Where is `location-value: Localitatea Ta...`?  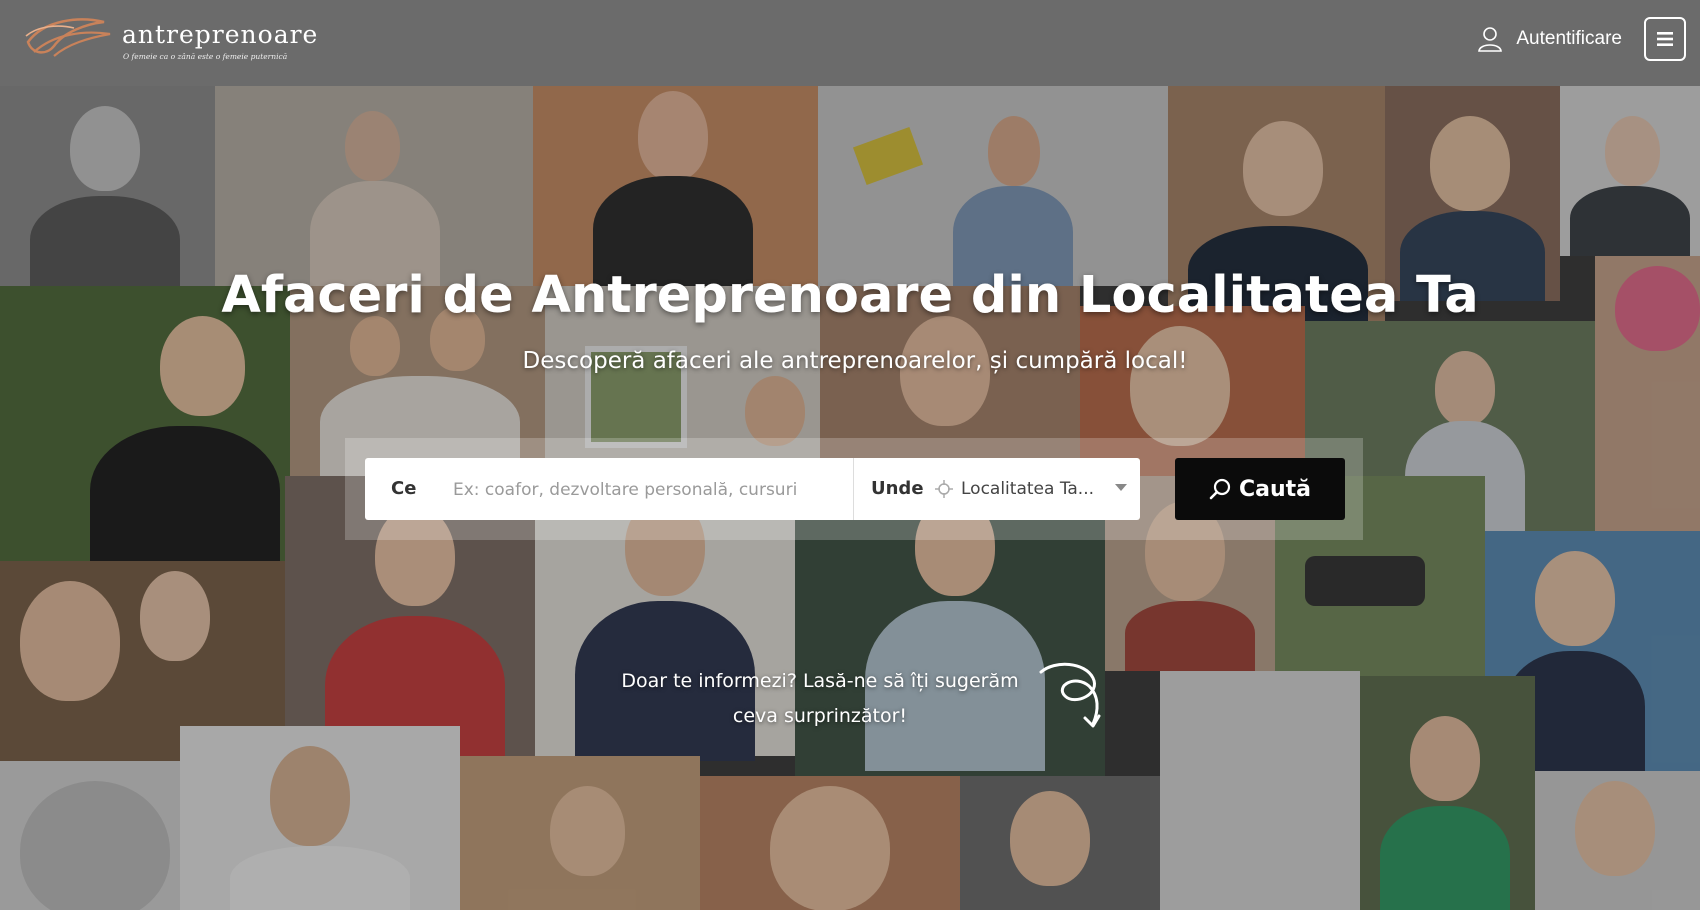 location-value: Localitatea Ta... is located at coordinates (1028, 489).